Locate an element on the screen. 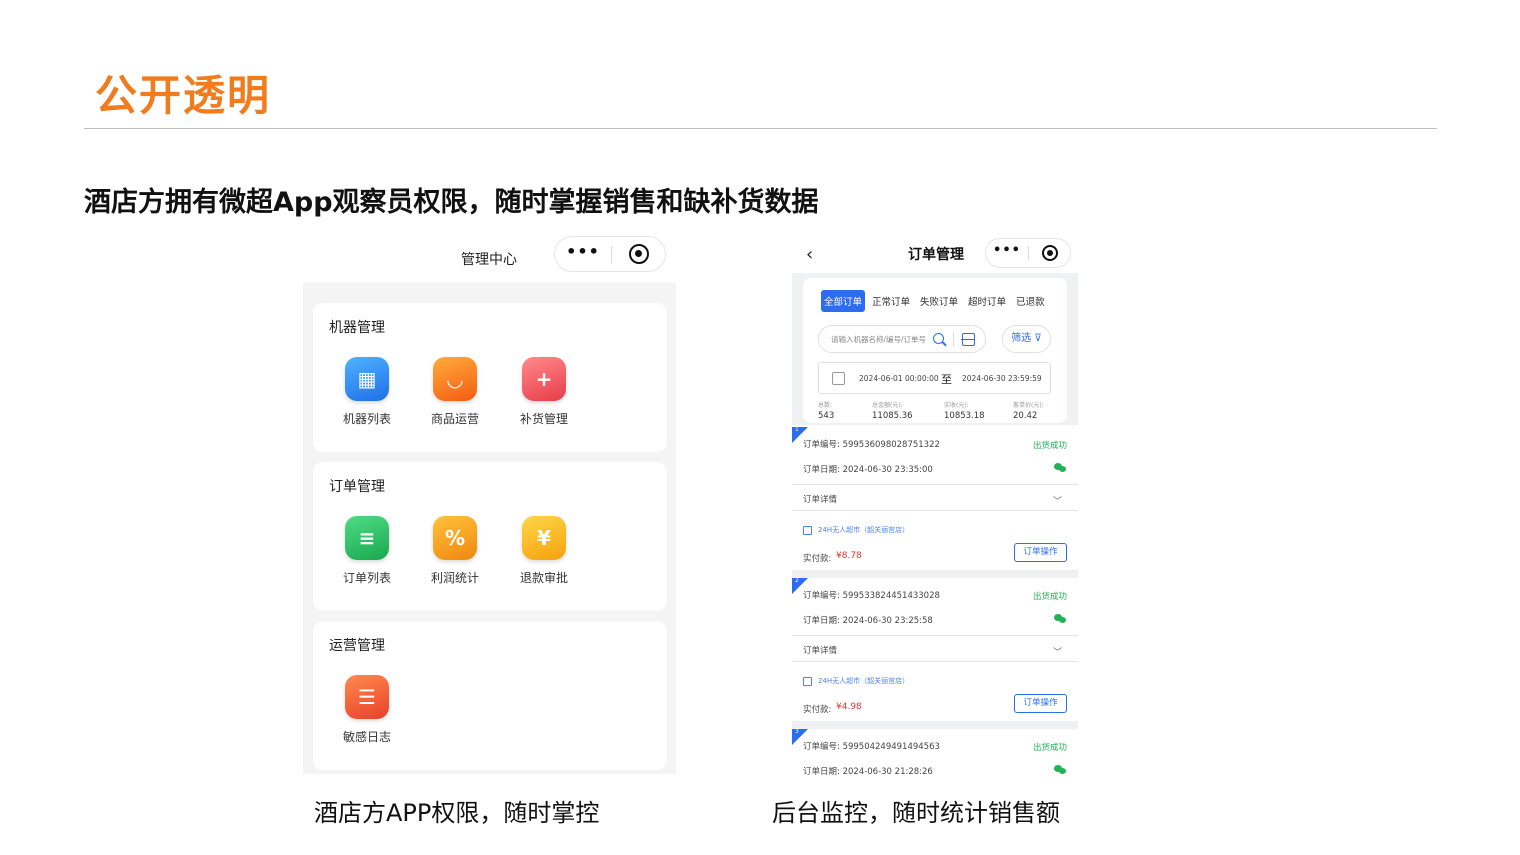  stat-per-customer: 客单价(元): 20.42 is located at coordinates (1028, 410).